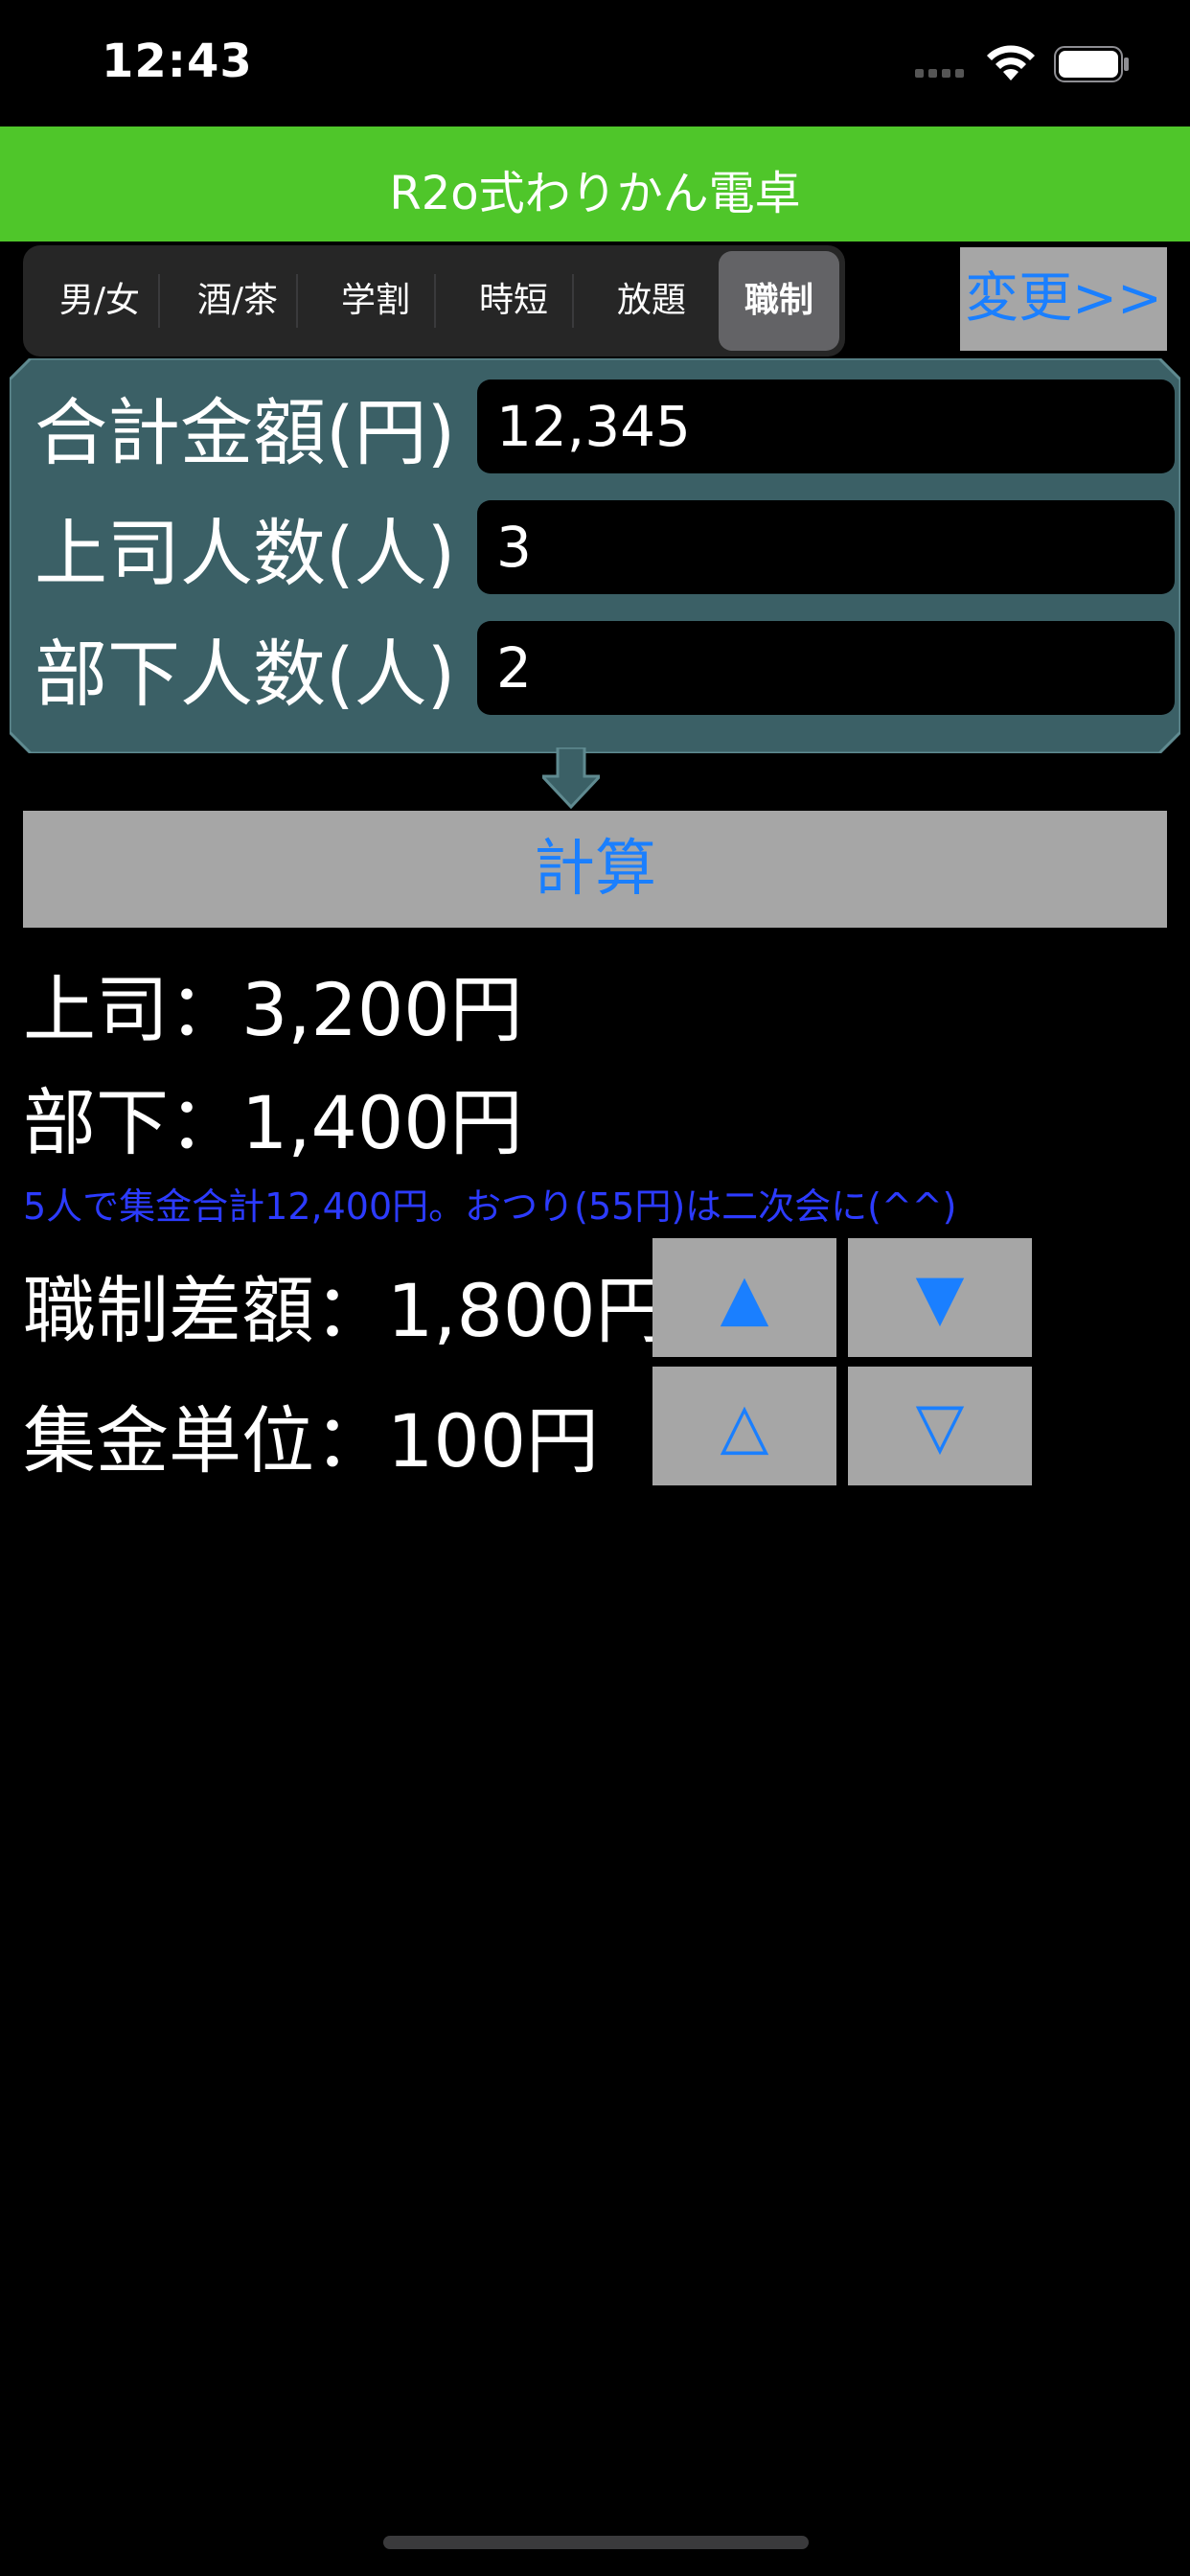  Describe the element at coordinates (238, 301) in the screenshot. I see `segment-drink: 酒/茶` at that location.